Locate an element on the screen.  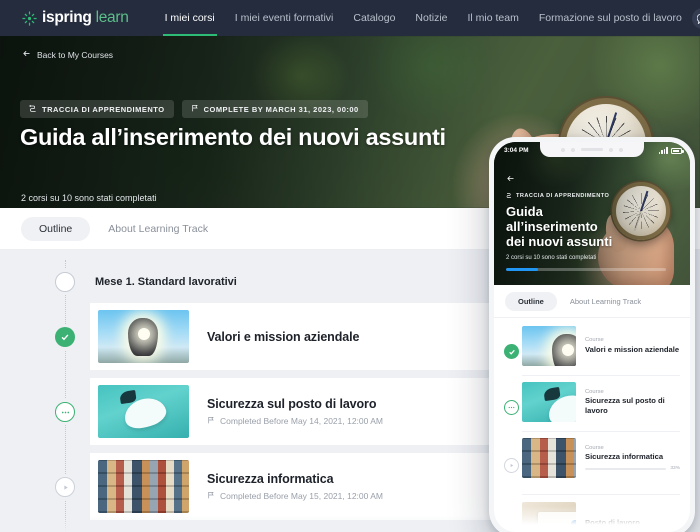
phone-tab-about-learning-track: About Learning Track is located at coordinates (605, 301).